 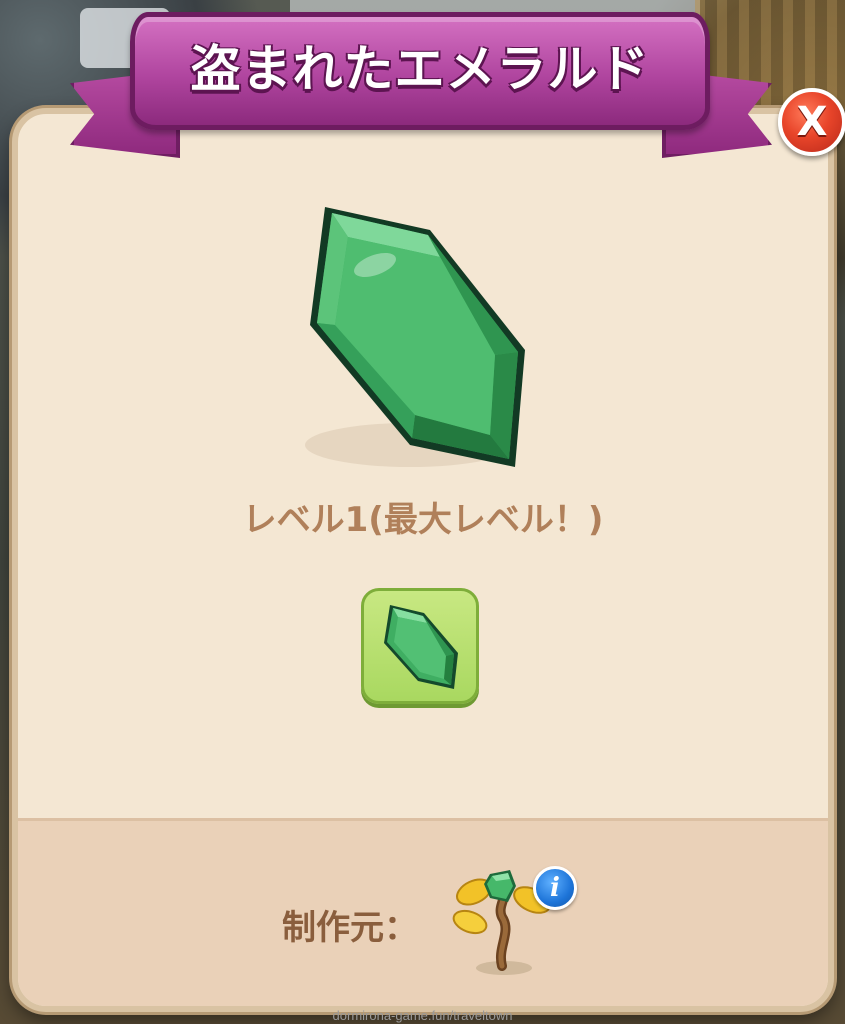 What do you see at coordinates (350, 928) in the screenshot?
I see `maker-label: 制作元：` at bounding box center [350, 928].